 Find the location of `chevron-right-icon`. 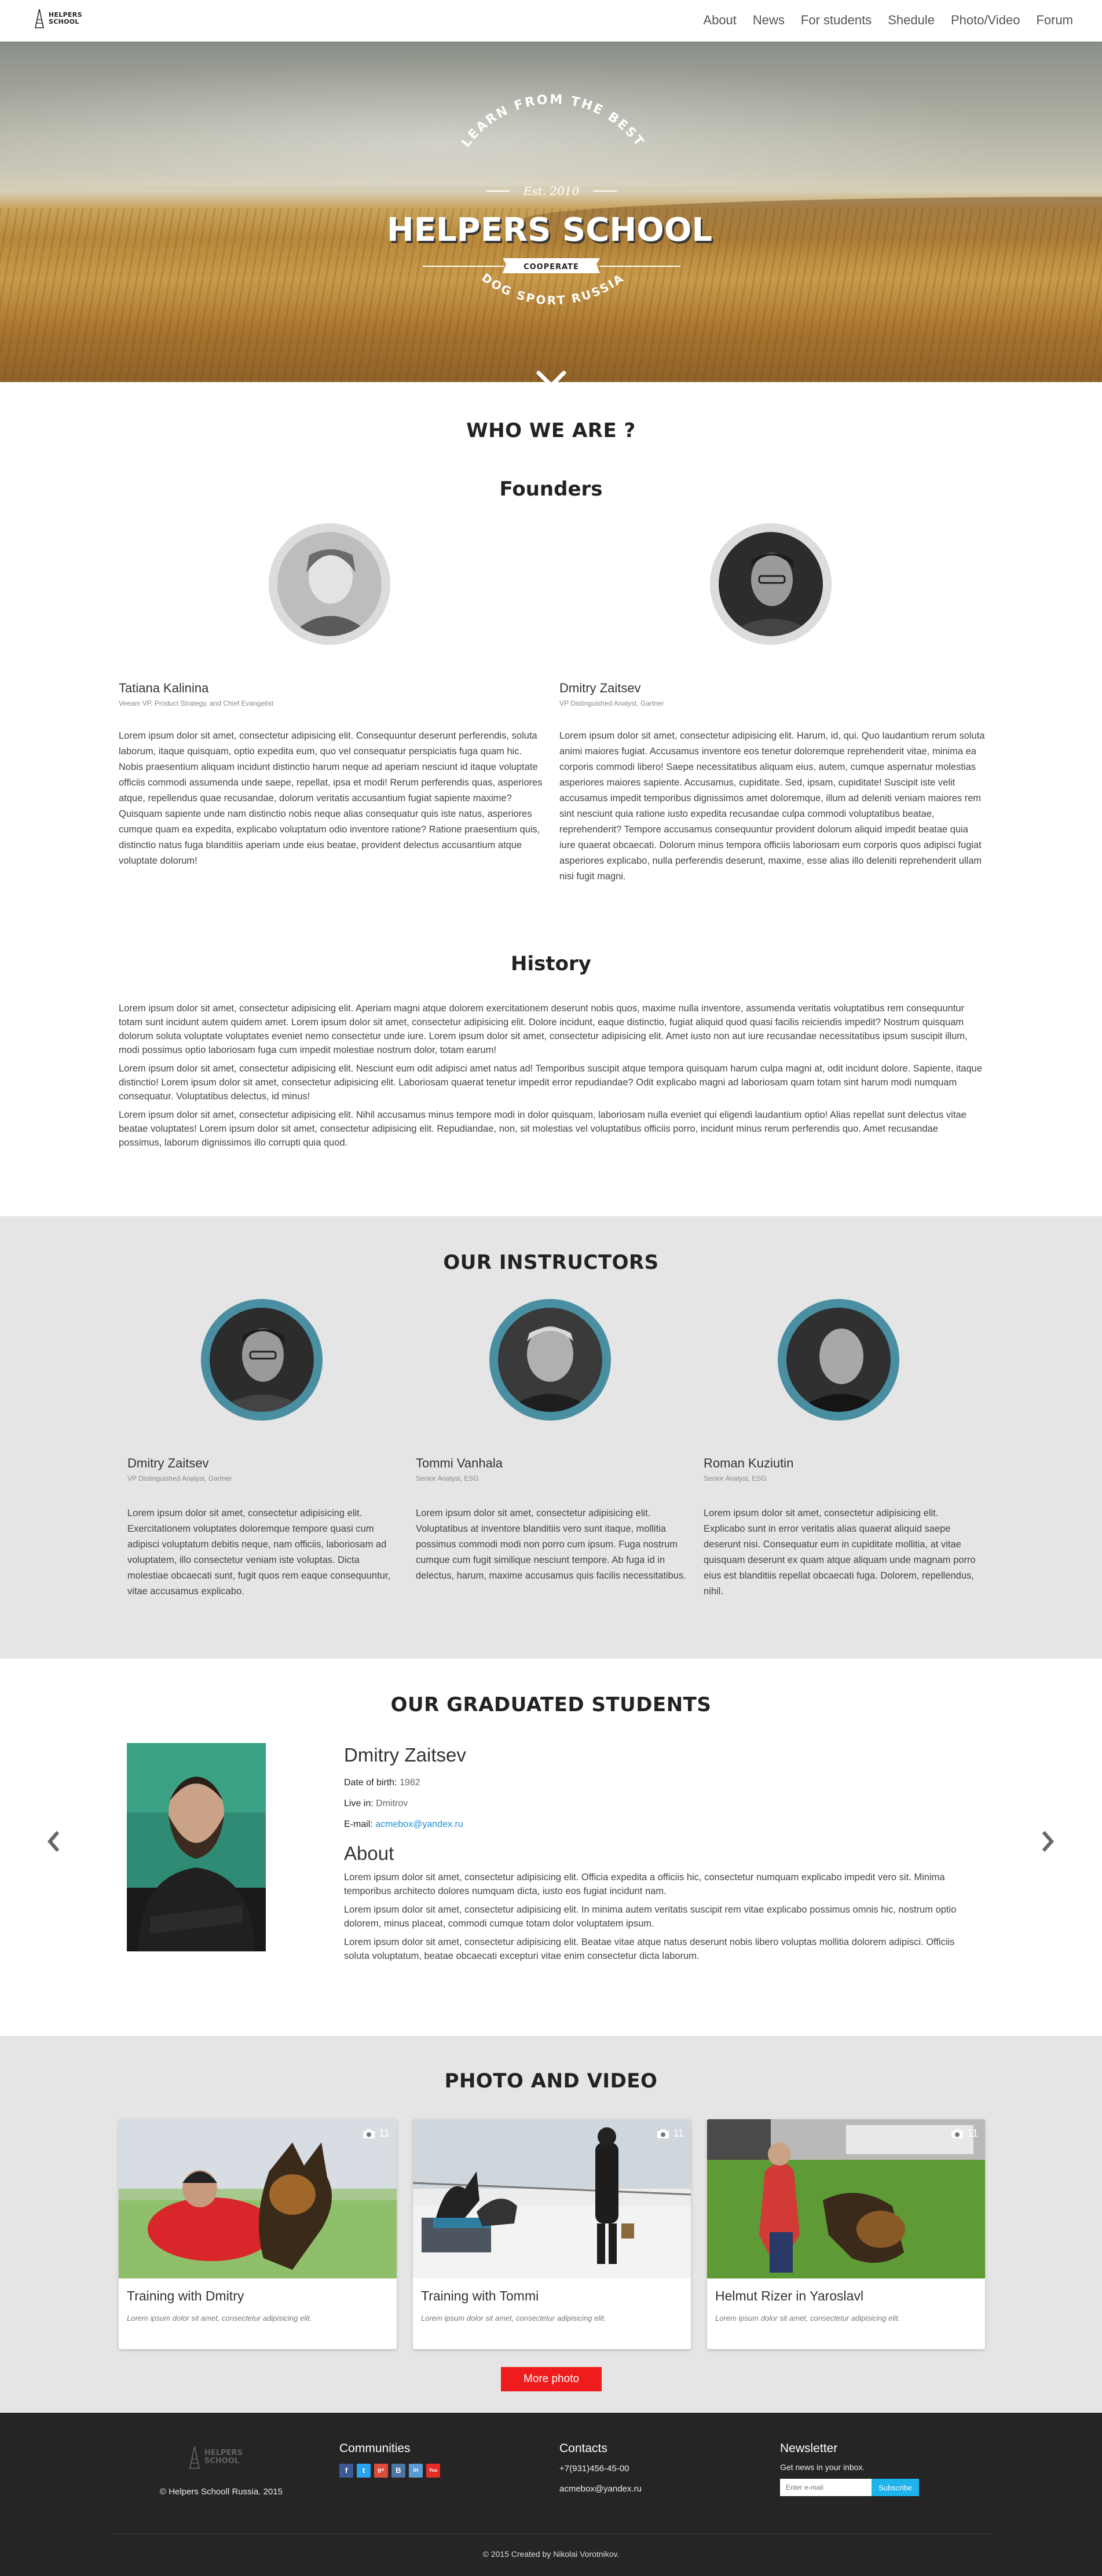

chevron-right-icon is located at coordinates (1047, 1841).